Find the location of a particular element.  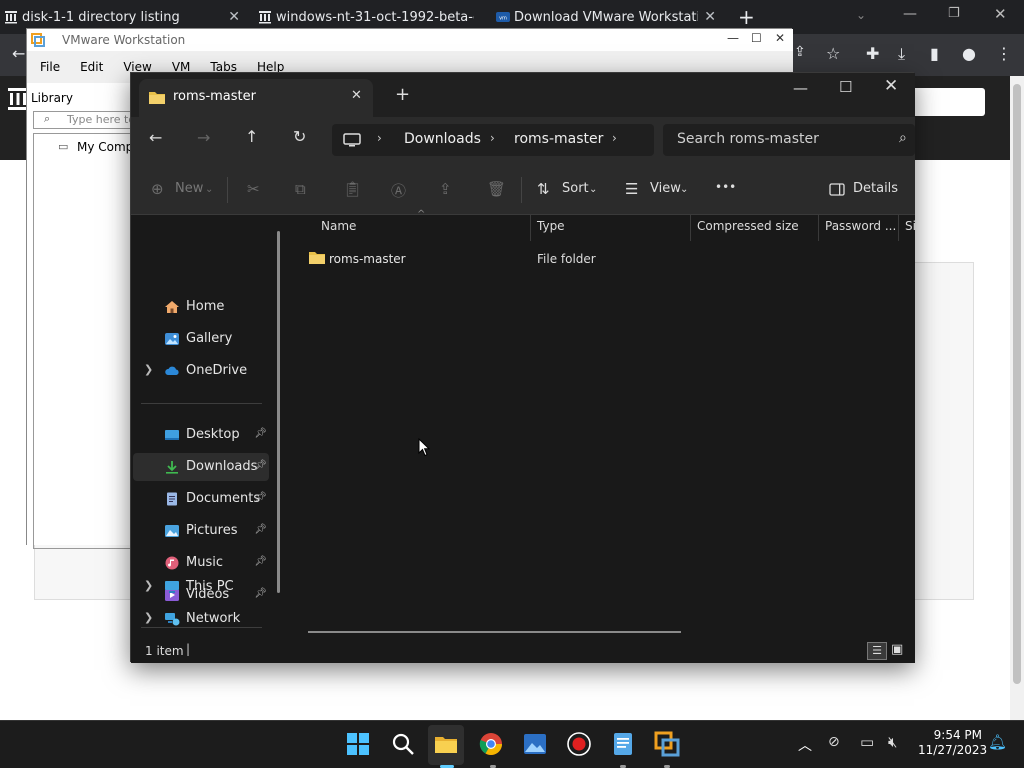

folder-icon is located at coordinates (317, 258).